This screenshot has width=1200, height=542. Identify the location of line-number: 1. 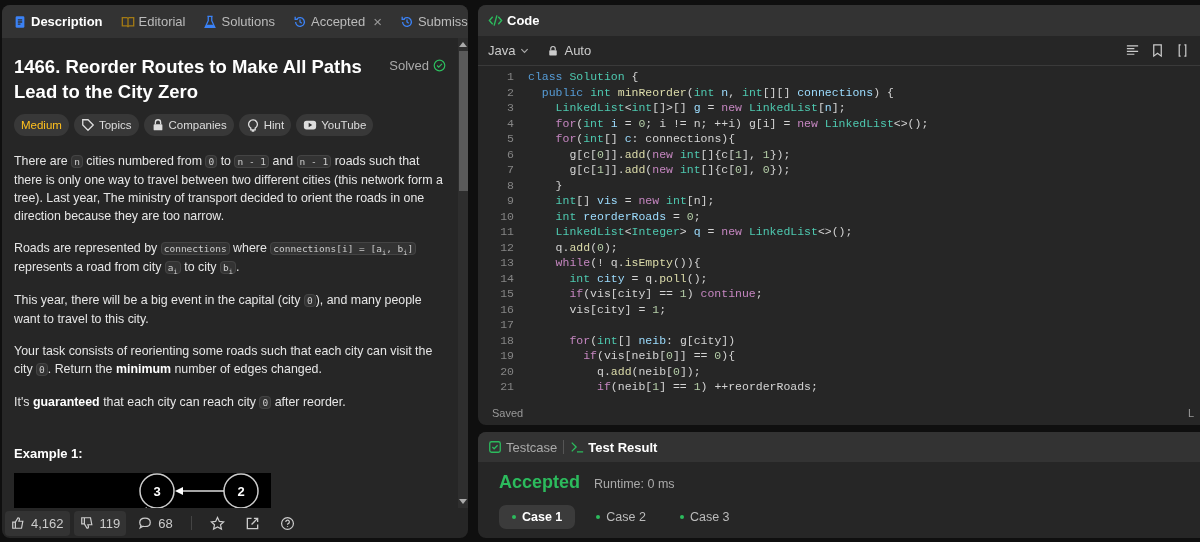
(510, 77).